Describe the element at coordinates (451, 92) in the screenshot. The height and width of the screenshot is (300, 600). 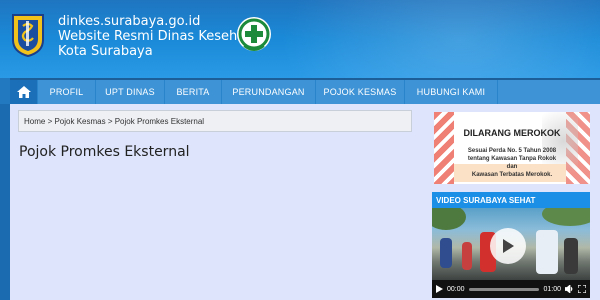
I see `nav-item-hubungi-kami: HUBUNGI KAMI` at that location.